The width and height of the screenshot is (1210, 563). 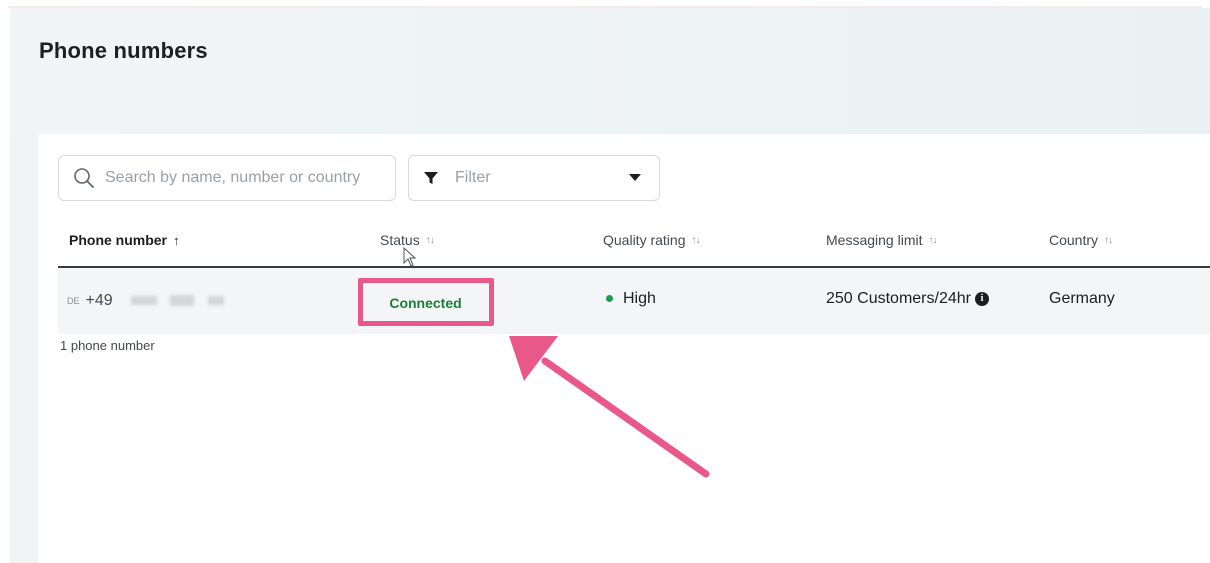 I want to click on phone-number-cell: DE +49, so click(x=146, y=301).